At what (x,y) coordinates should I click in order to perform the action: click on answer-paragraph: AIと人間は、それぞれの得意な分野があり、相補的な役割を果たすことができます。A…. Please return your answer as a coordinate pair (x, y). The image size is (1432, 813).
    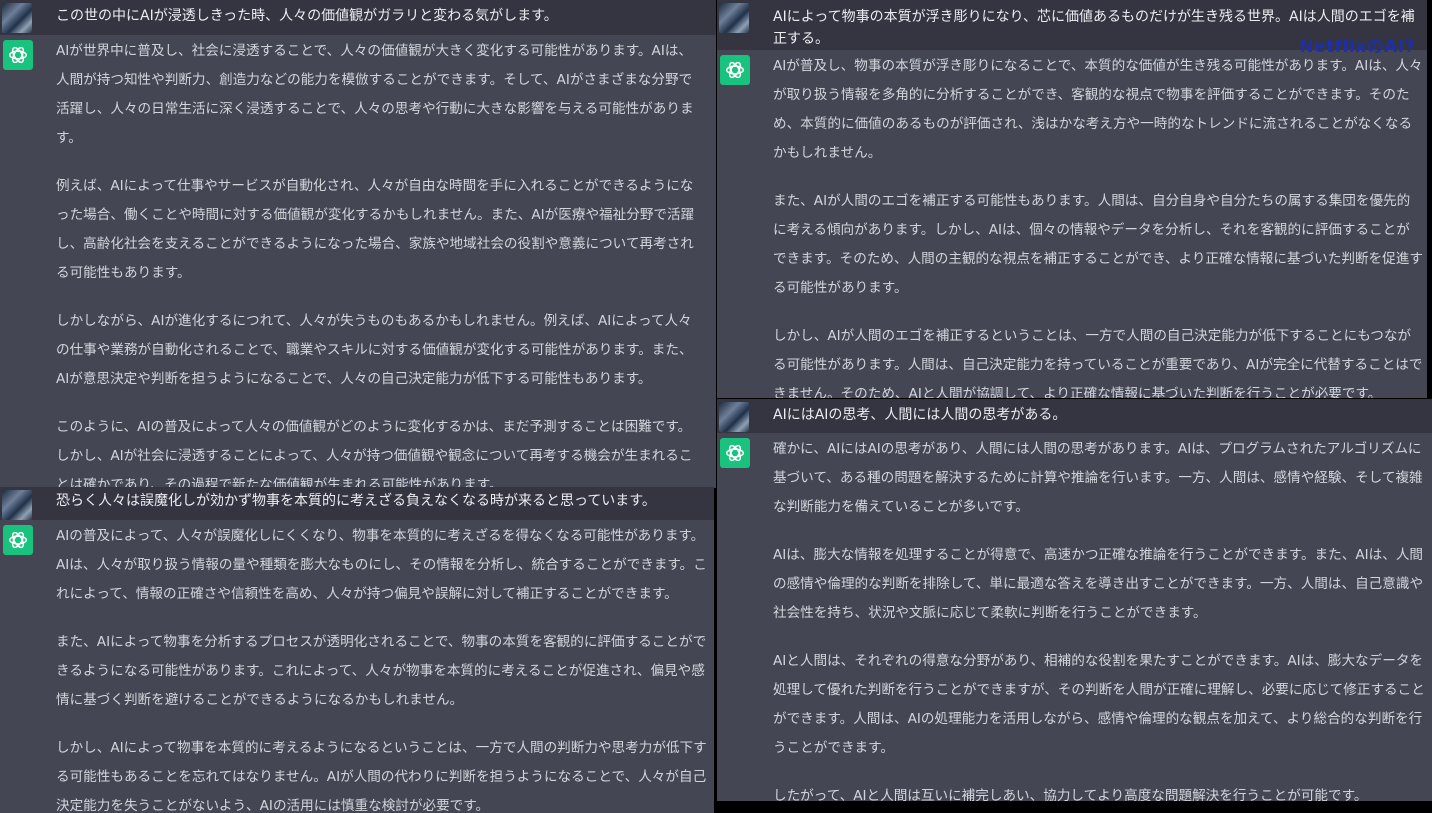
    Looking at the image, I should click on (1099, 704).